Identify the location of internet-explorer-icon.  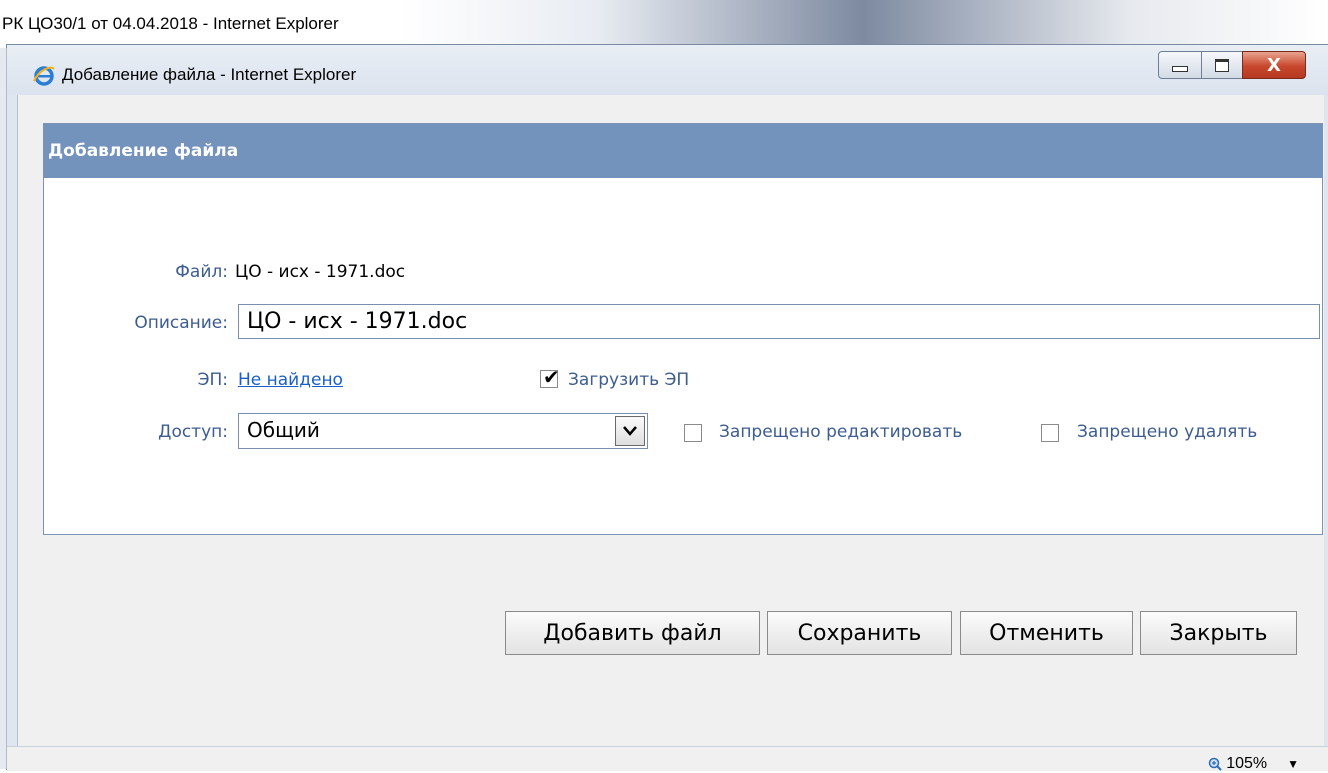
(44, 76).